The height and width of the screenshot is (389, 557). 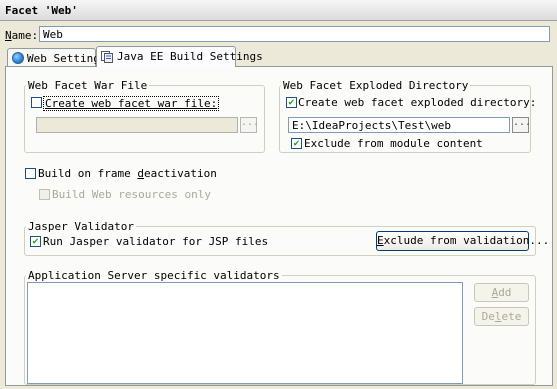 What do you see at coordinates (501, 316) in the screenshot?
I see `delete-validator-button: Delete` at bounding box center [501, 316].